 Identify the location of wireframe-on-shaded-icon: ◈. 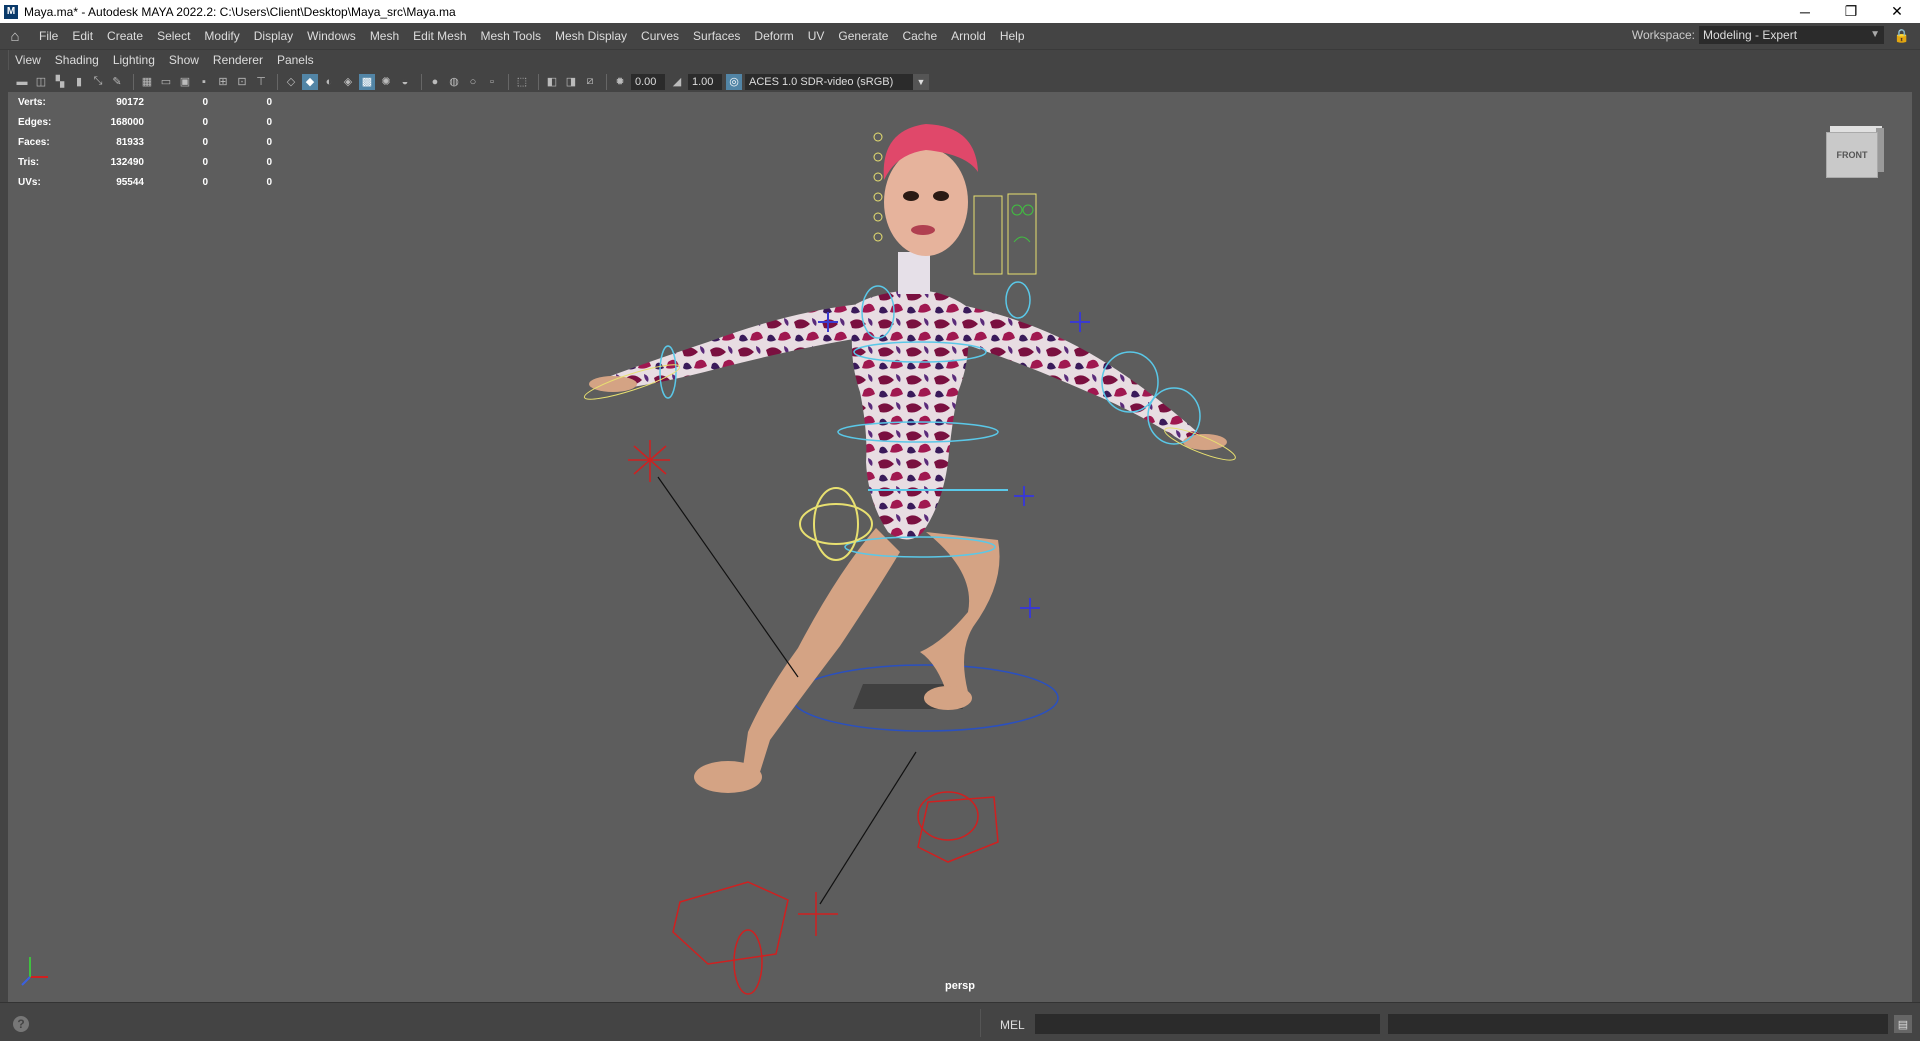
(348, 82).